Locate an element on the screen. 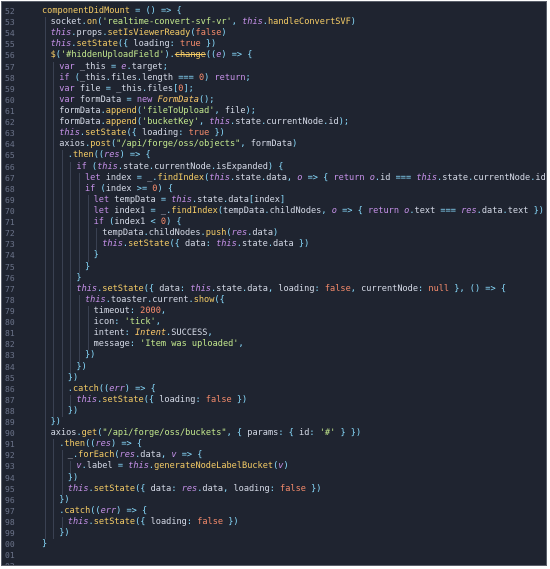 The width and height of the screenshot is (550, 569). code-token: Intent is located at coordinates (151, 333).